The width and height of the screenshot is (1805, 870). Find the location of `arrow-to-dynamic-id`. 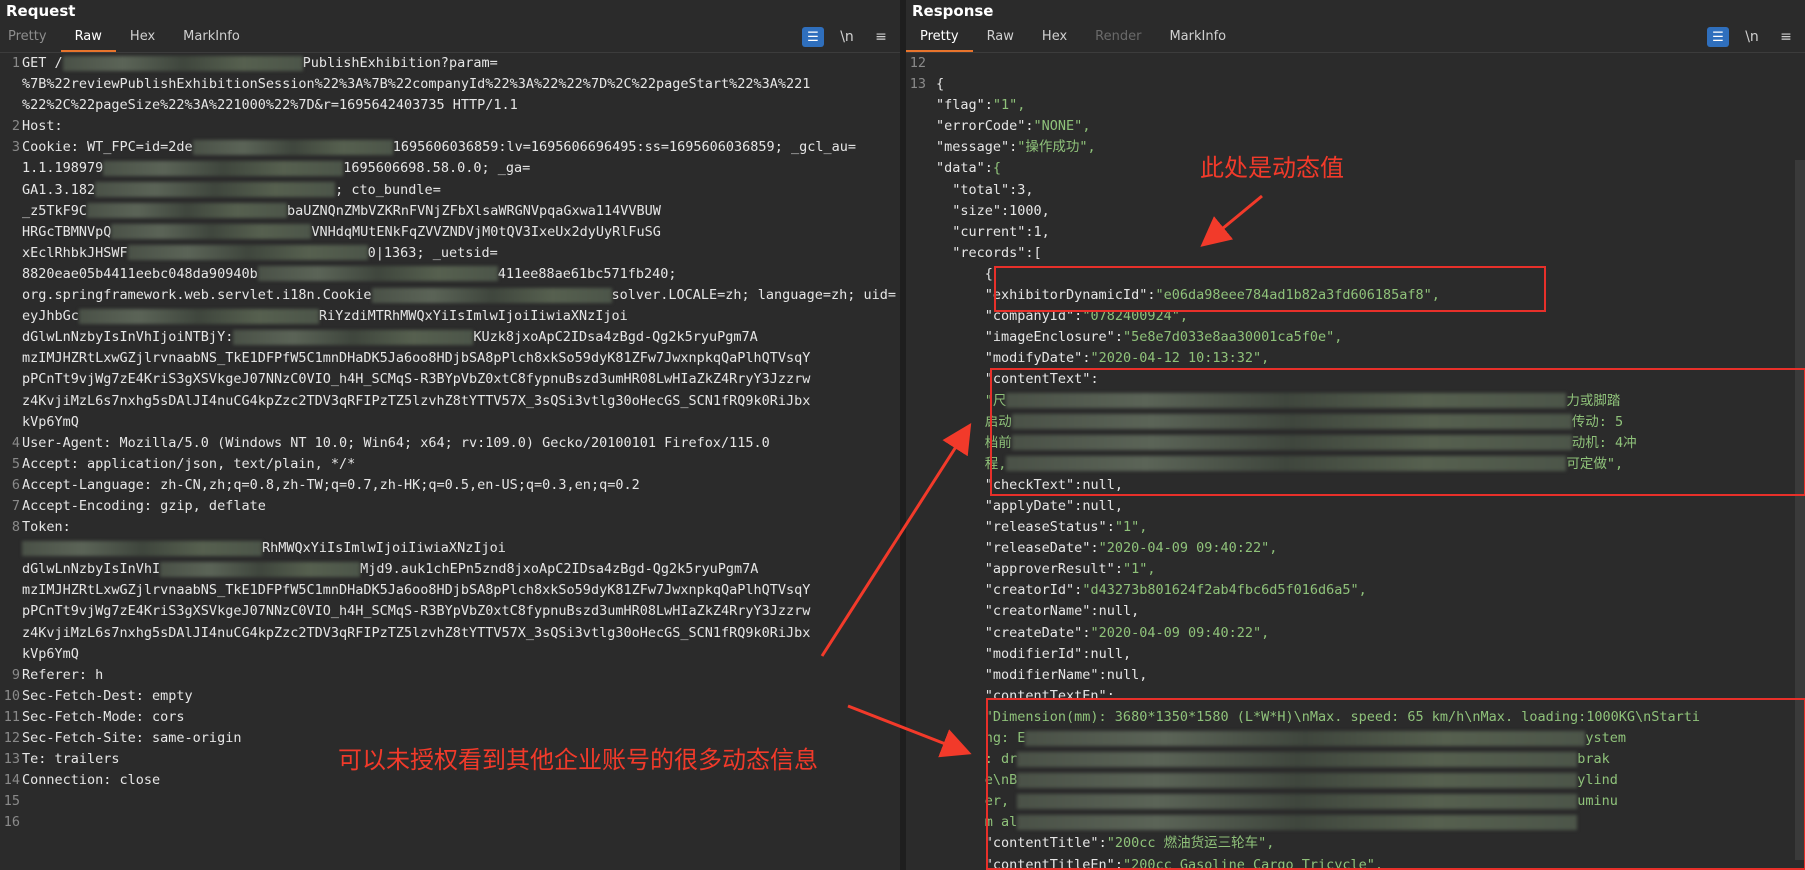

arrow-to-dynamic-id is located at coordinates (1231, 220).